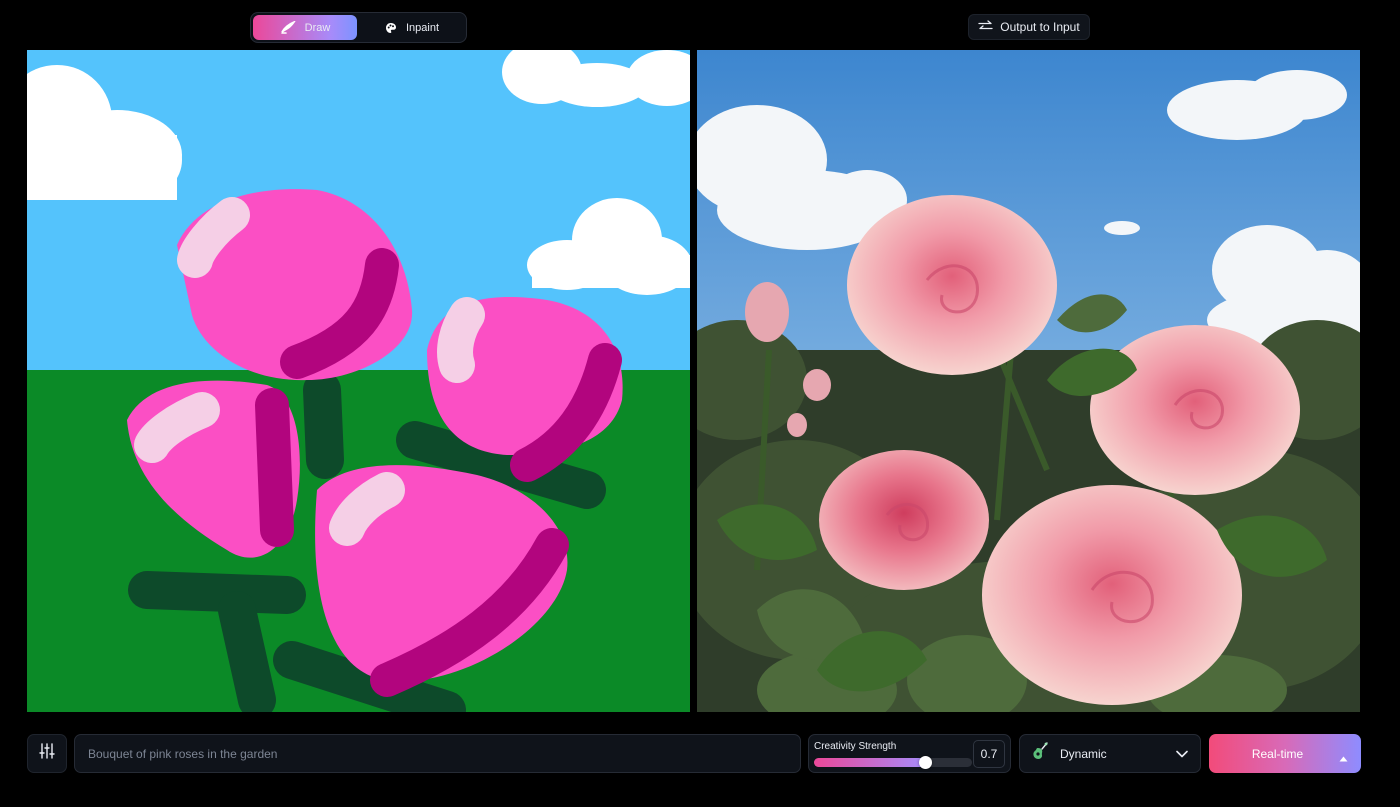 The image size is (1400, 807). Describe the element at coordinates (1277, 753) in the screenshot. I see `realtime-button-label: Real-time` at that location.